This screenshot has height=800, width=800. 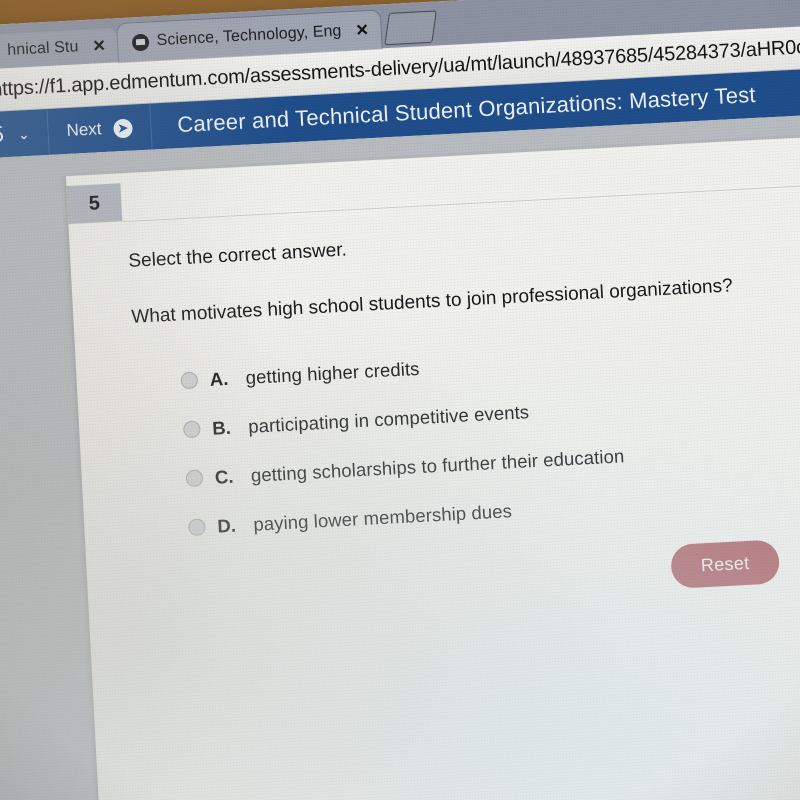 I want to click on question-number-value: 5, so click(x=2, y=134).